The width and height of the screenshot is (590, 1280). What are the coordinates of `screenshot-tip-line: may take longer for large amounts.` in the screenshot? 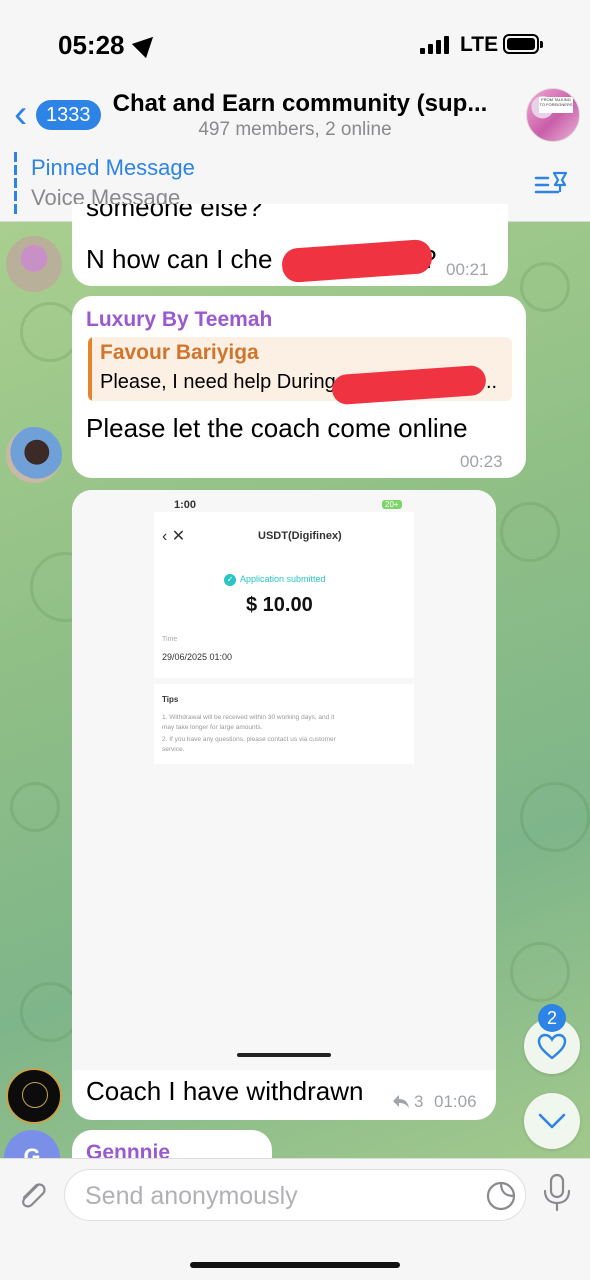 It's located at (212, 727).